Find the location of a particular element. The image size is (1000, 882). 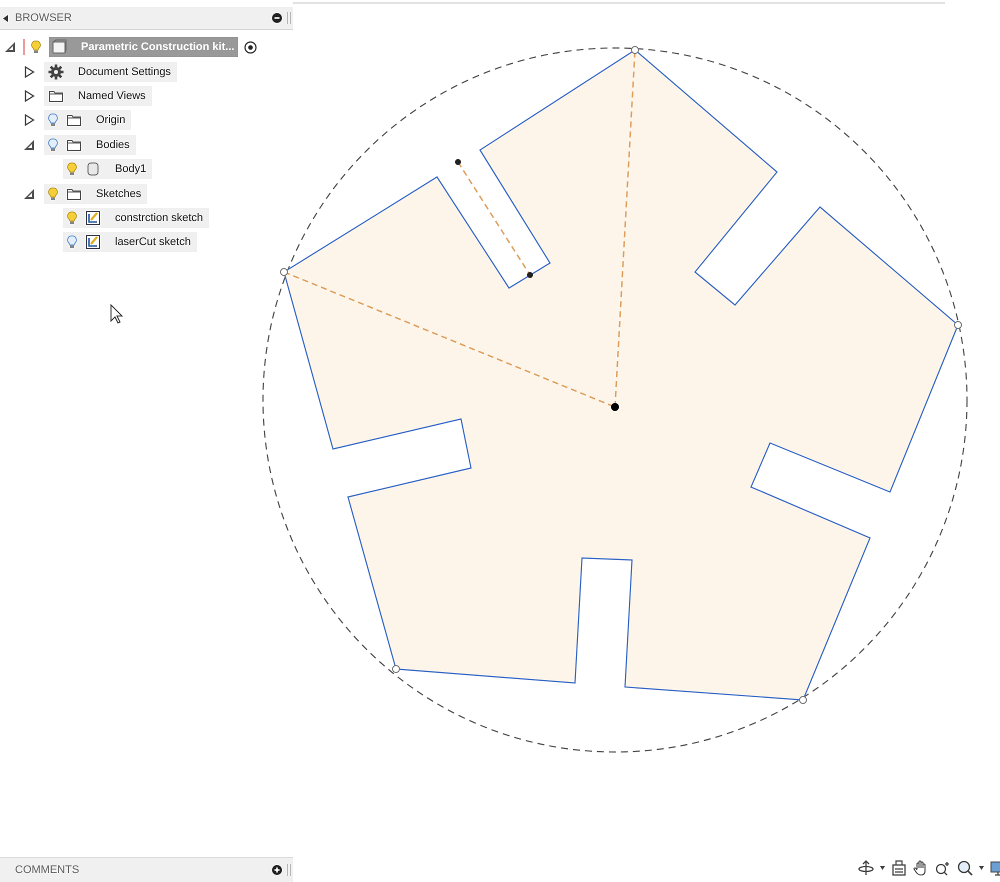

component-marker is located at coordinates (24, 47).